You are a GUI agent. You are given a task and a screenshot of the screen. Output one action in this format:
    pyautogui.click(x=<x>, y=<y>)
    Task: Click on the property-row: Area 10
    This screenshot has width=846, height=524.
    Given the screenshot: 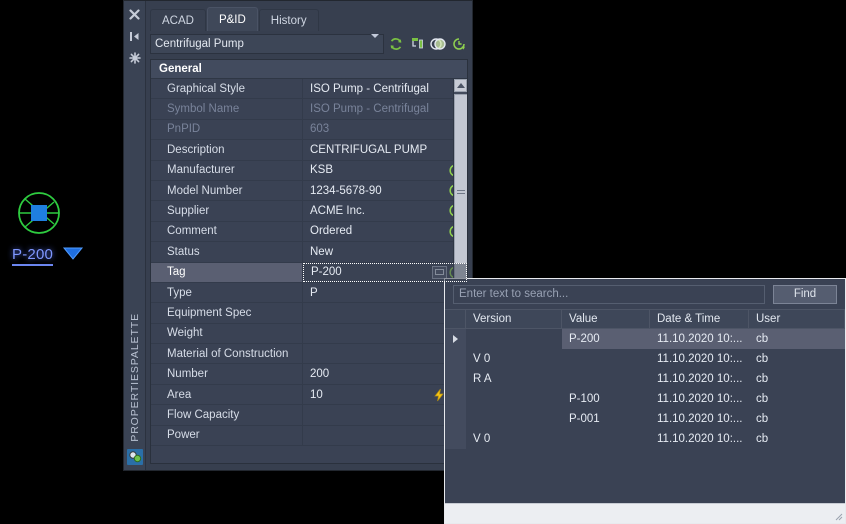 What is the action you would take?
    pyautogui.click(x=309, y=395)
    